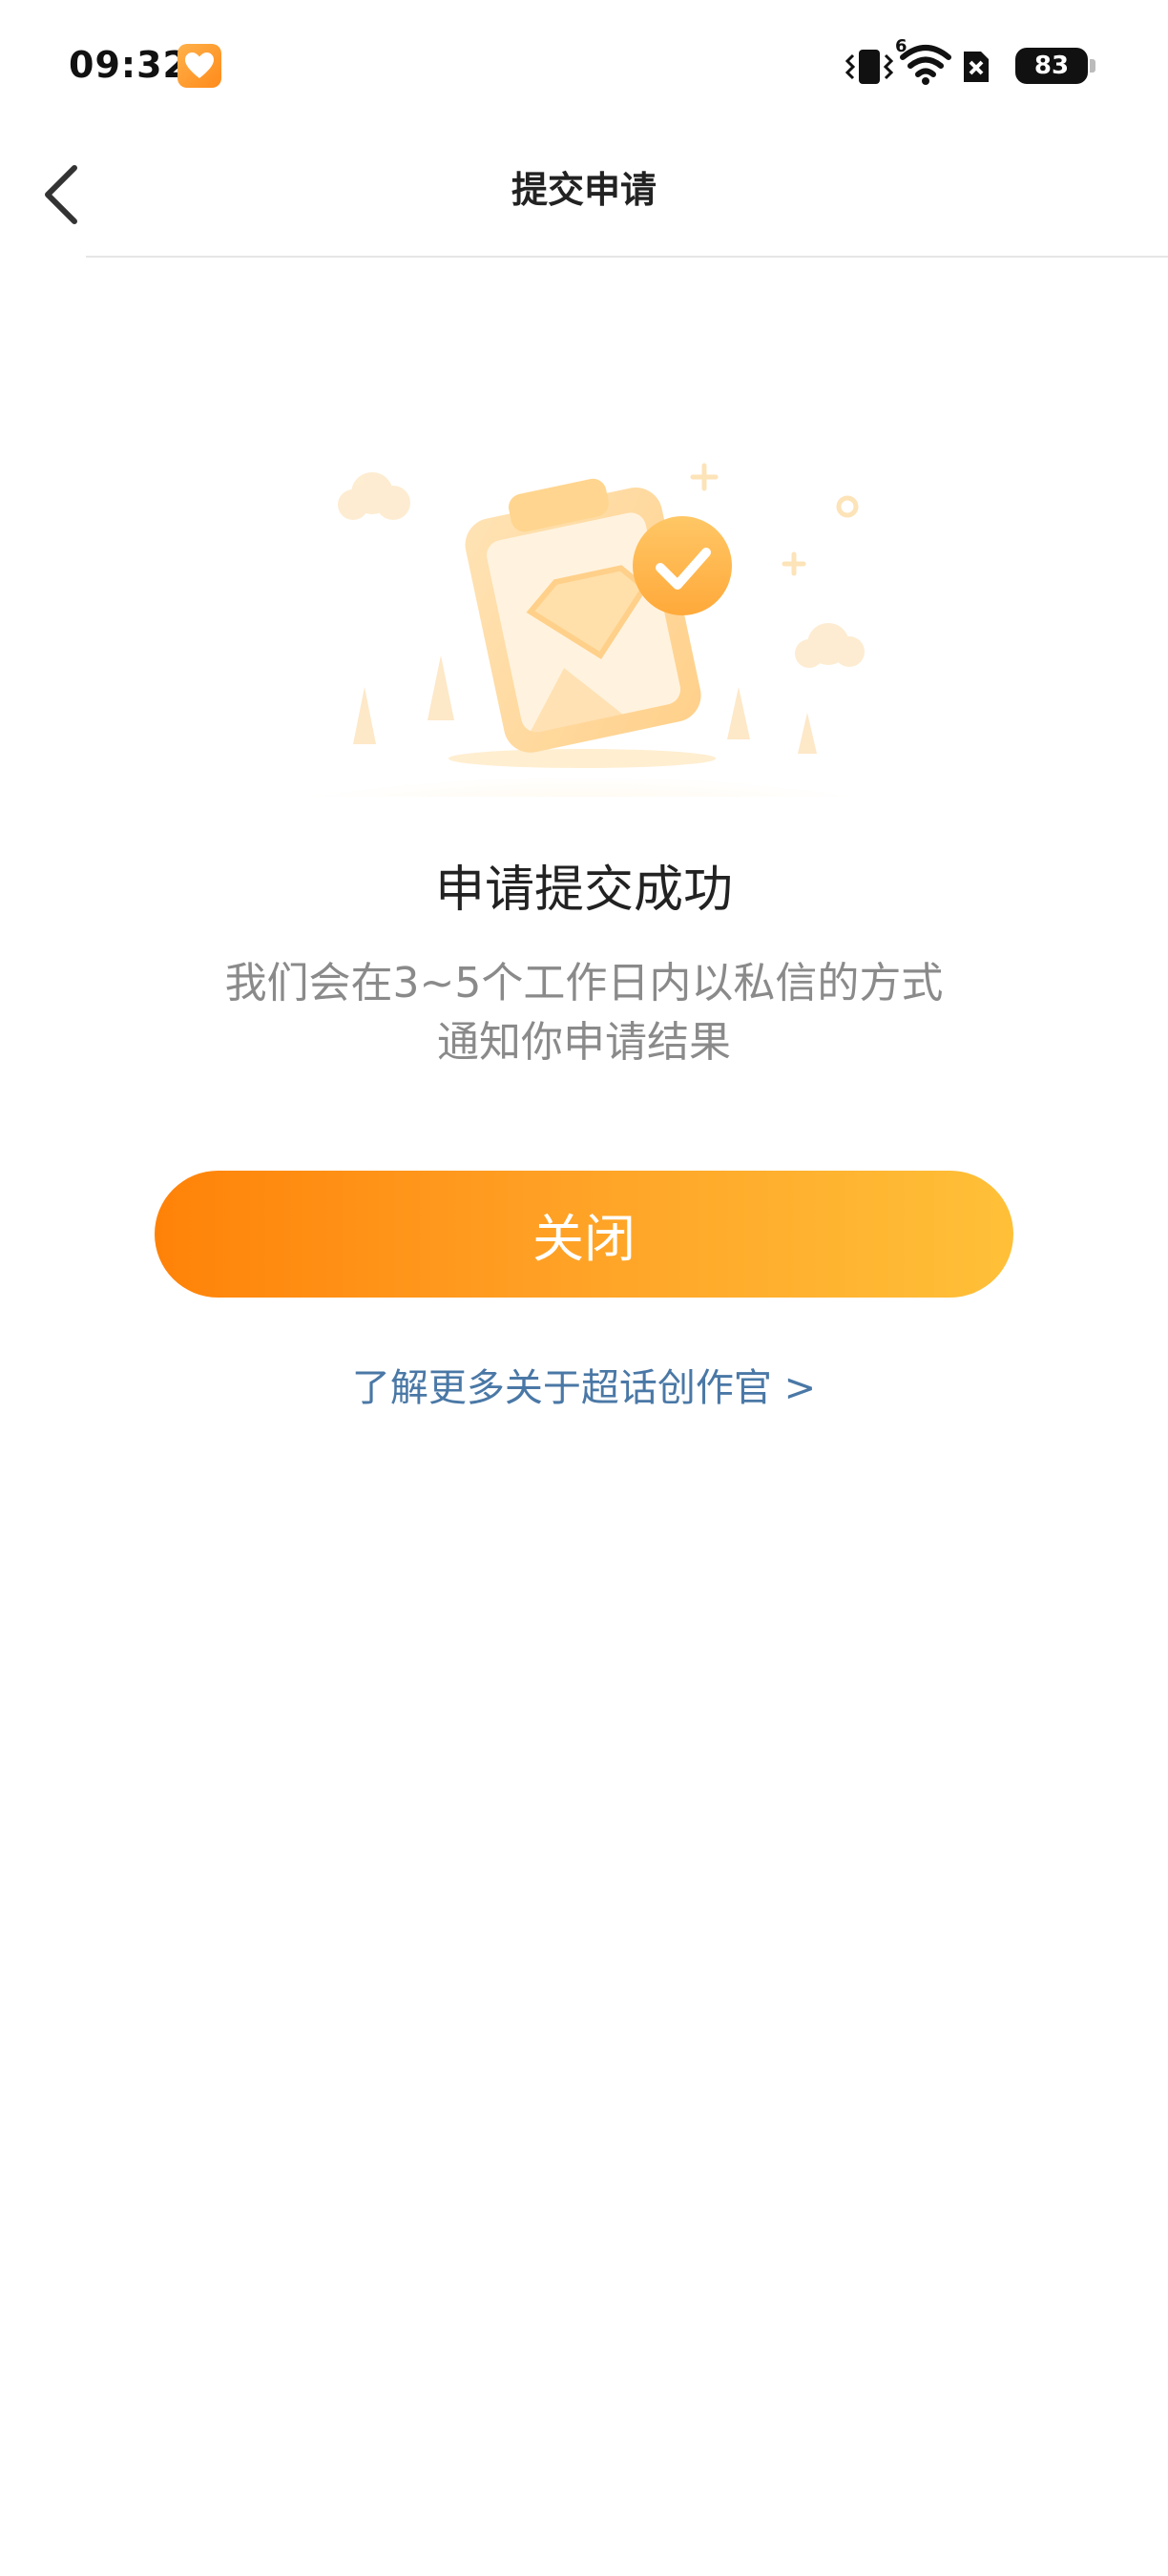 Image resolution: width=1168 pixels, height=2576 pixels. I want to click on battery-level: 83, so click(1051, 66).